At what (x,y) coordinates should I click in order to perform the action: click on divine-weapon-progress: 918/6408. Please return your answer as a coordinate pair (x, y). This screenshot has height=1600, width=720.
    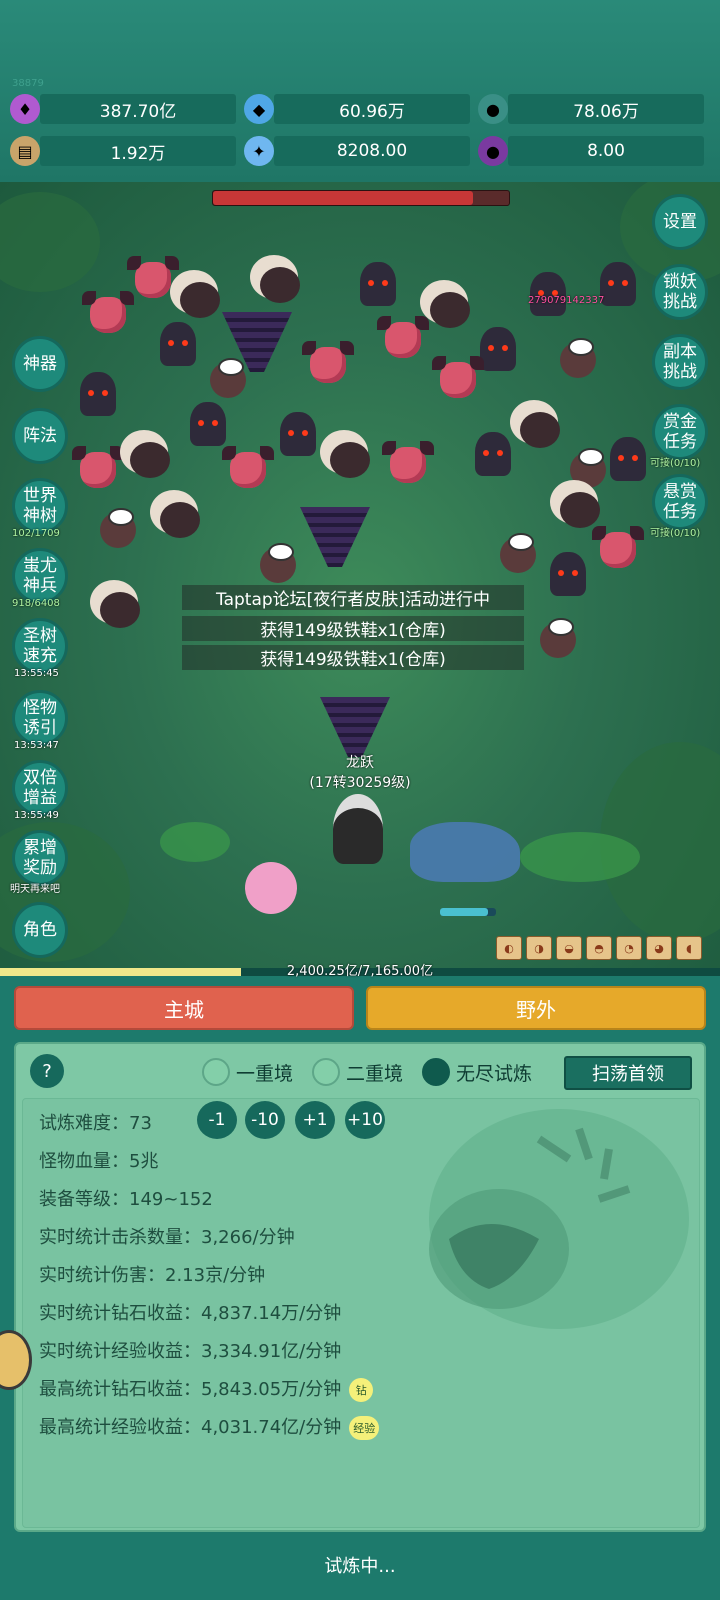
    Looking at the image, I should click on (36, 603).